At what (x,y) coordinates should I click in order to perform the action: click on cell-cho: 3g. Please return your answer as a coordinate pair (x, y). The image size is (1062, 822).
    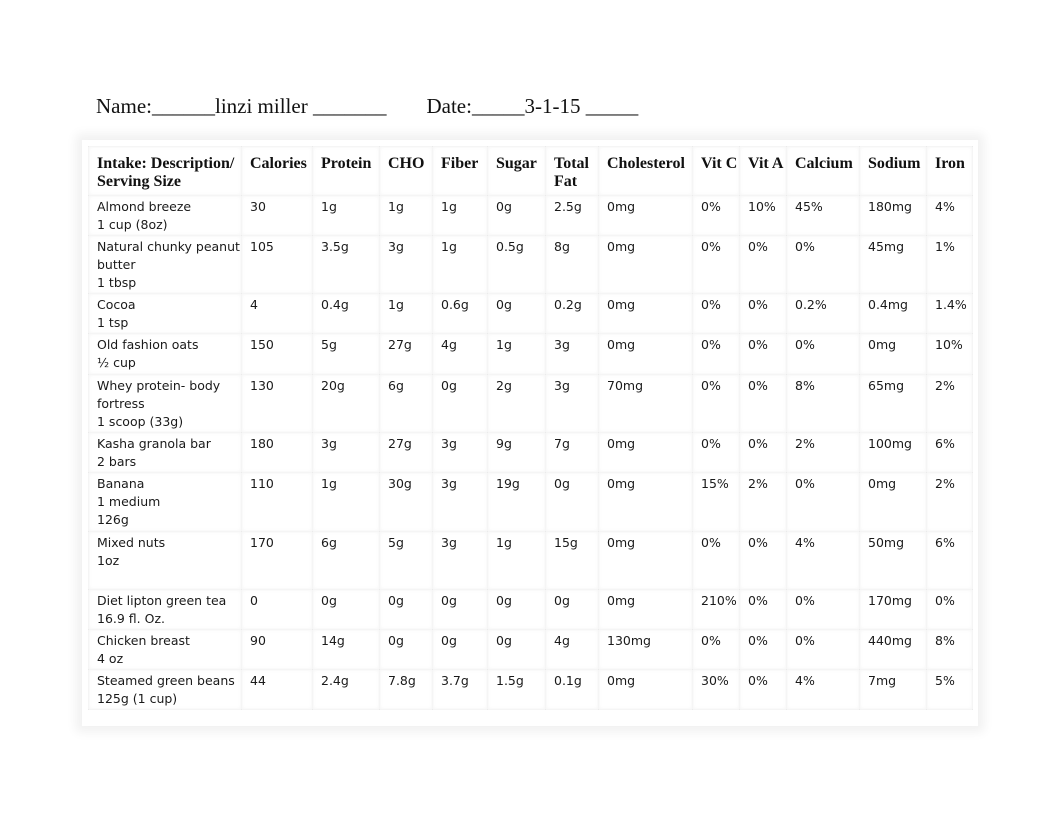
    Looking at the image, I should click on (406, 264).